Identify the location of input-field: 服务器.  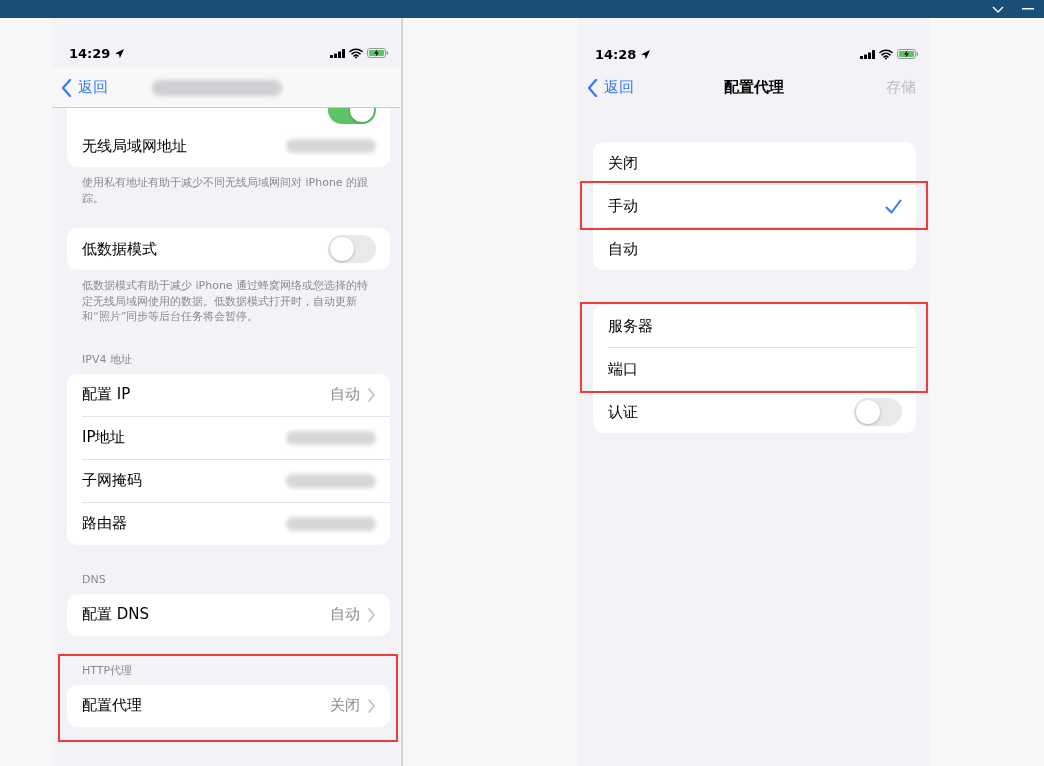
(754, 326).